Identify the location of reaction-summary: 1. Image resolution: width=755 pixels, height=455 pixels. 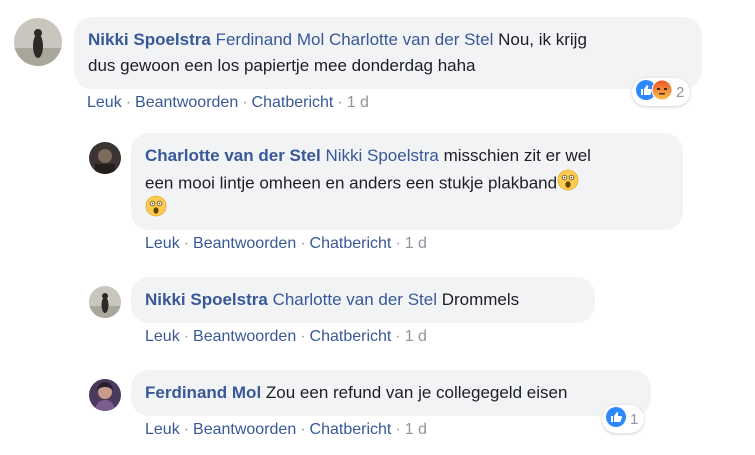
(623, 419).